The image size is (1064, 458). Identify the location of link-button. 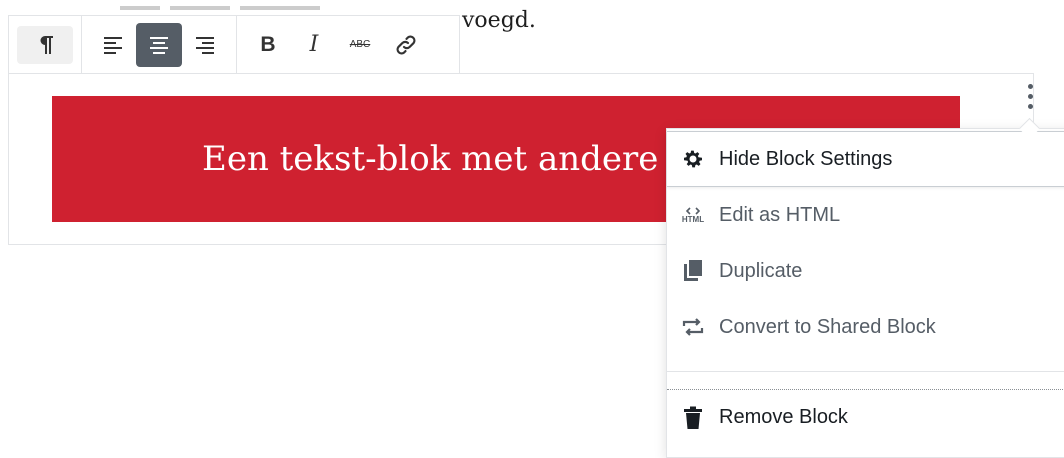
(406, 45).